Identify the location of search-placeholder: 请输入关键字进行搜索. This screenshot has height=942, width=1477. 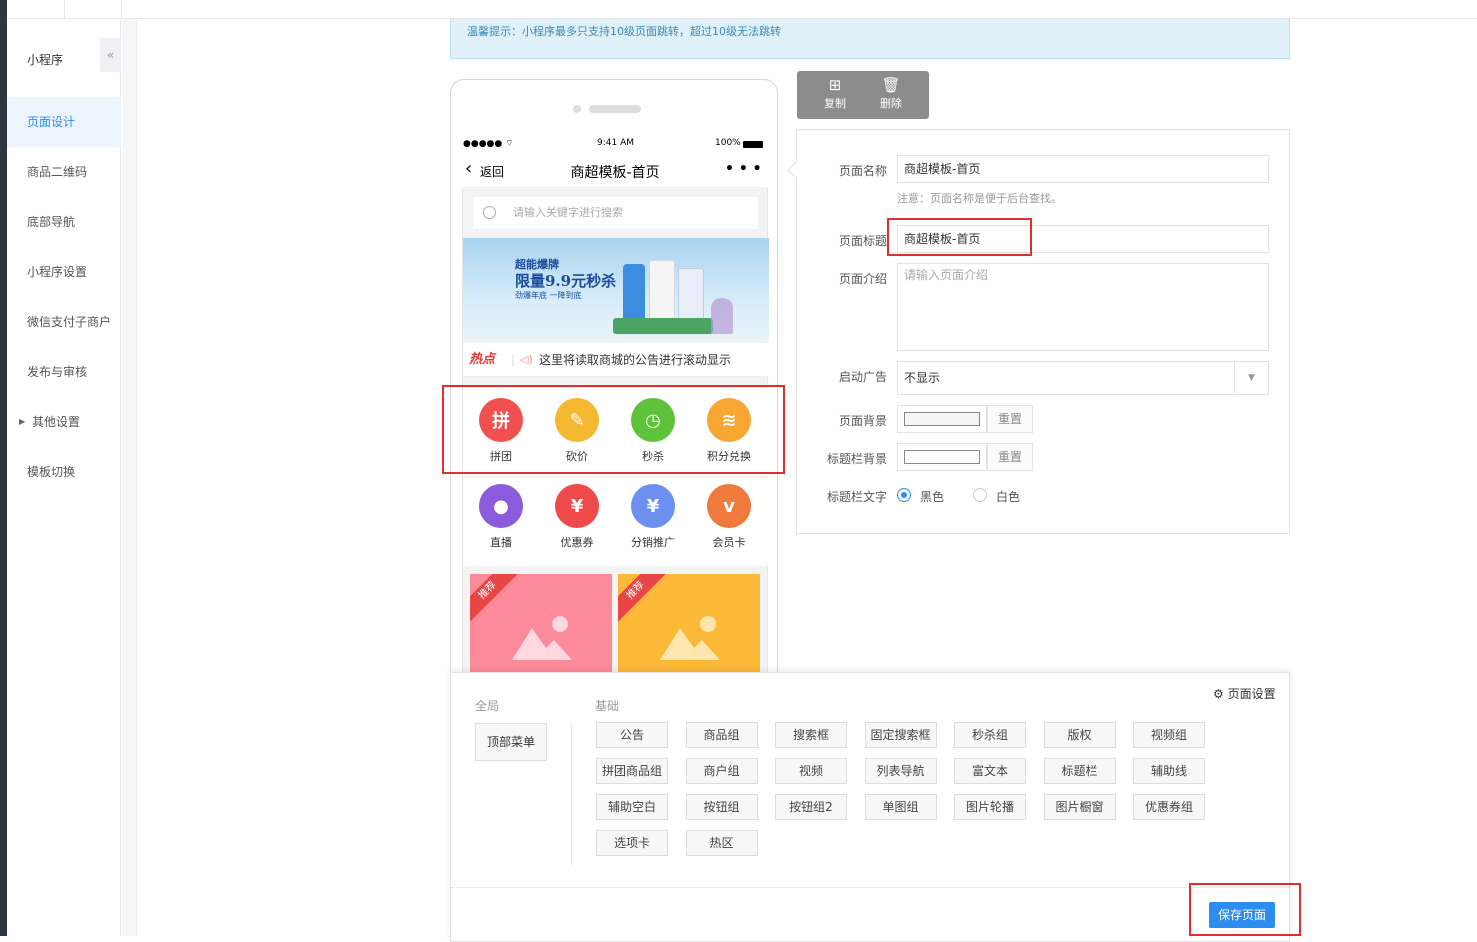
(568, 212).